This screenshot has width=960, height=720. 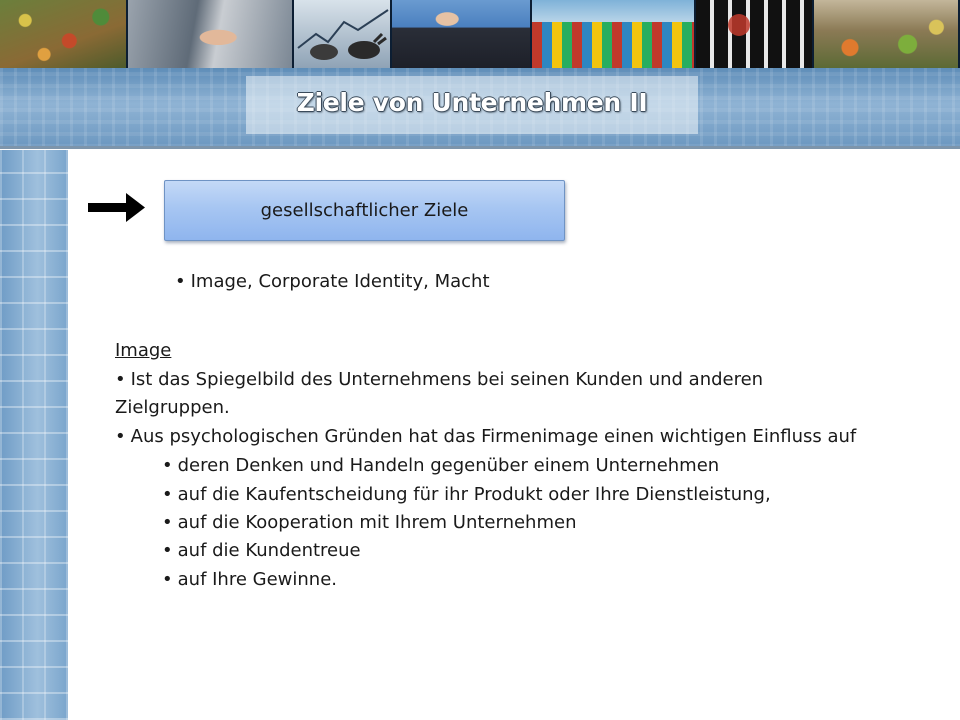 I want to click on goal-category-label: gesellschaftlicher Ziele, so click(x=364, y=210).